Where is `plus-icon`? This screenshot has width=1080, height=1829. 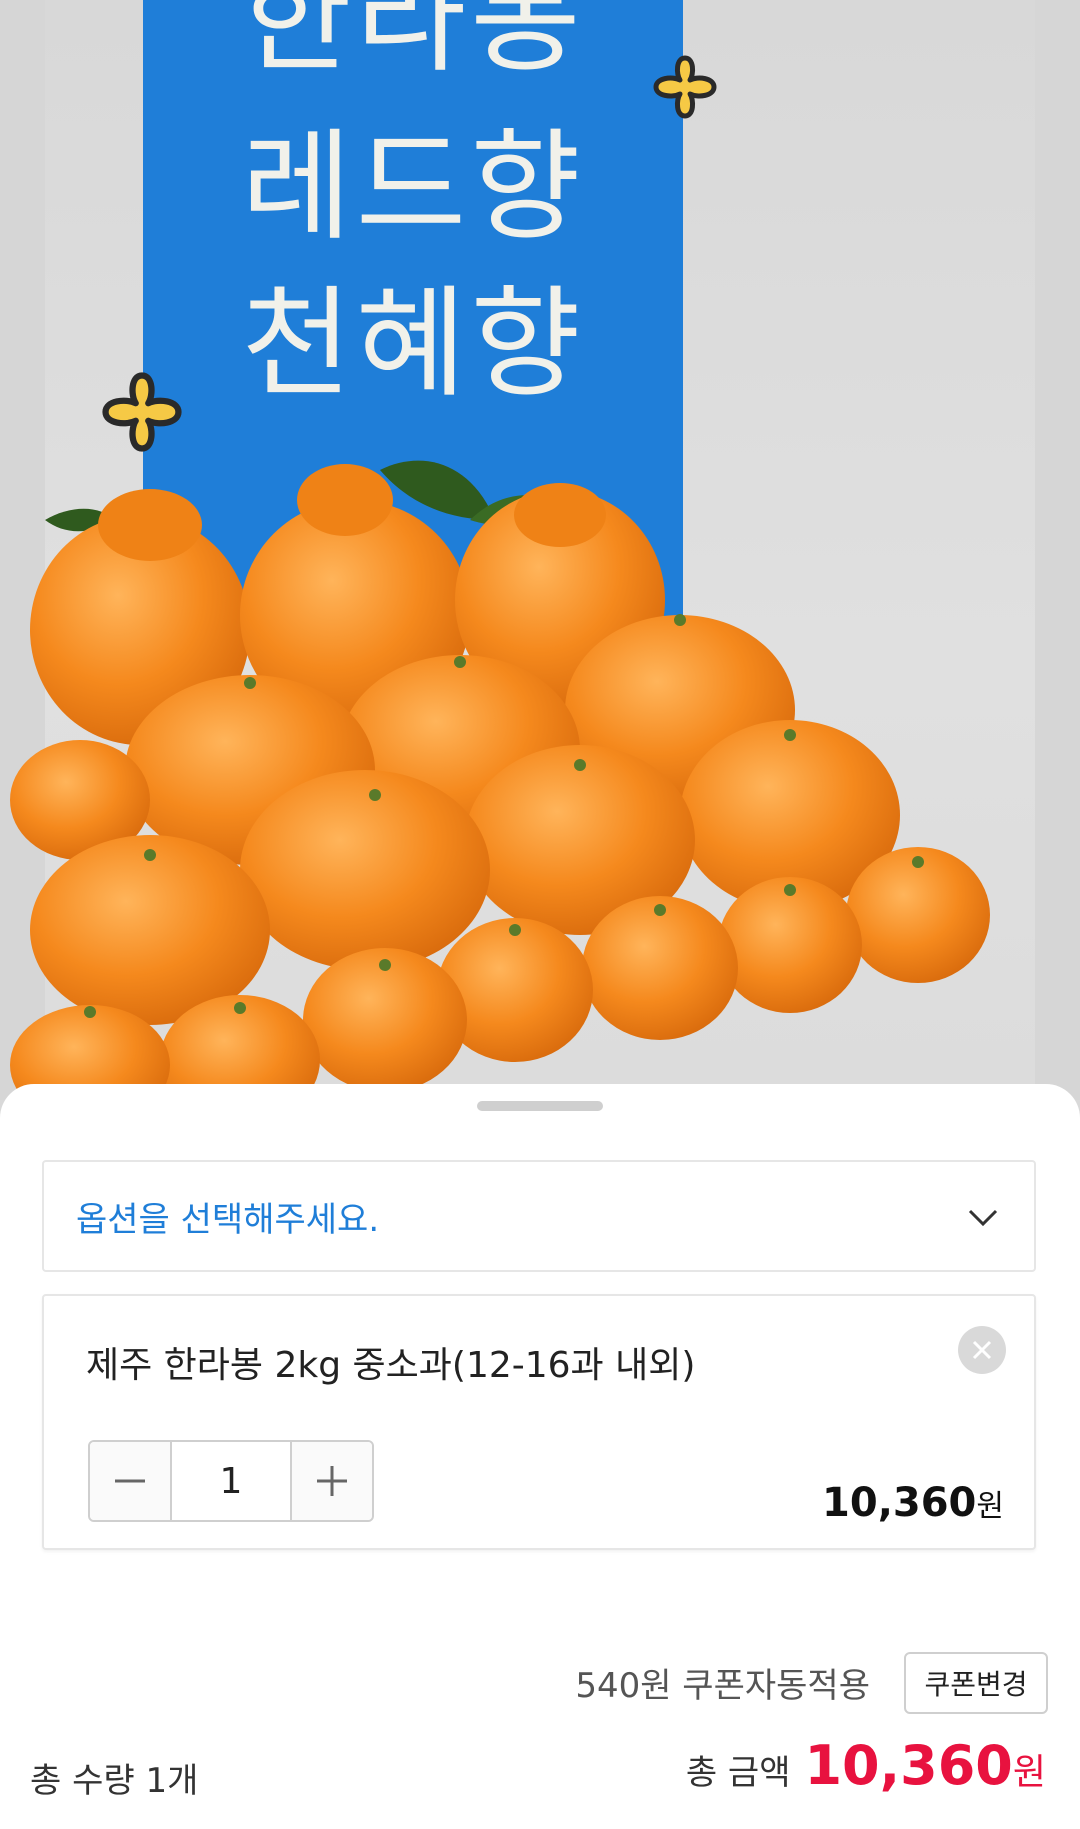
plus-icon is located at coordinates (332, 1481).